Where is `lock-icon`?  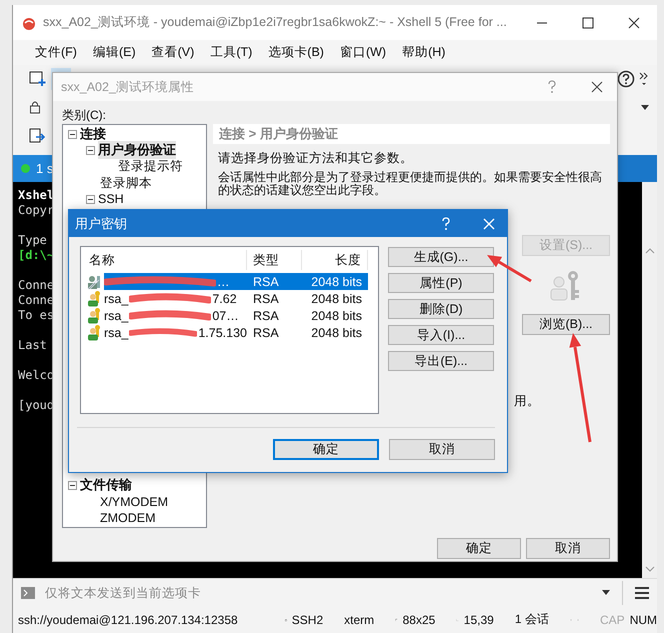 lock-icon is located at coordinates (35, 107).